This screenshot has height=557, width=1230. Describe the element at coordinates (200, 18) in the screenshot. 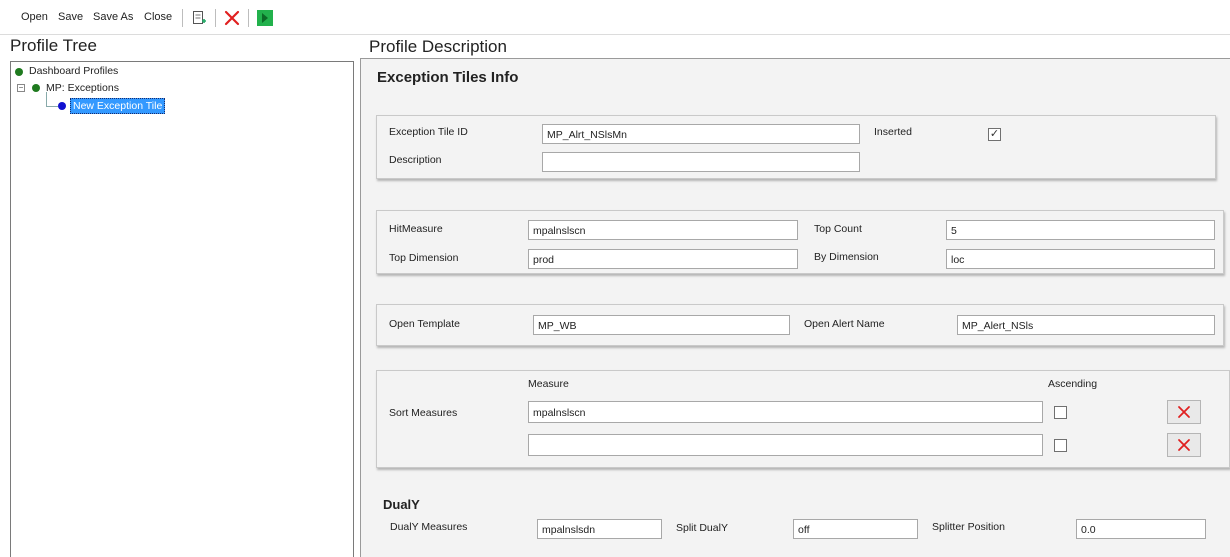

I see `new-document-icon` at that location.